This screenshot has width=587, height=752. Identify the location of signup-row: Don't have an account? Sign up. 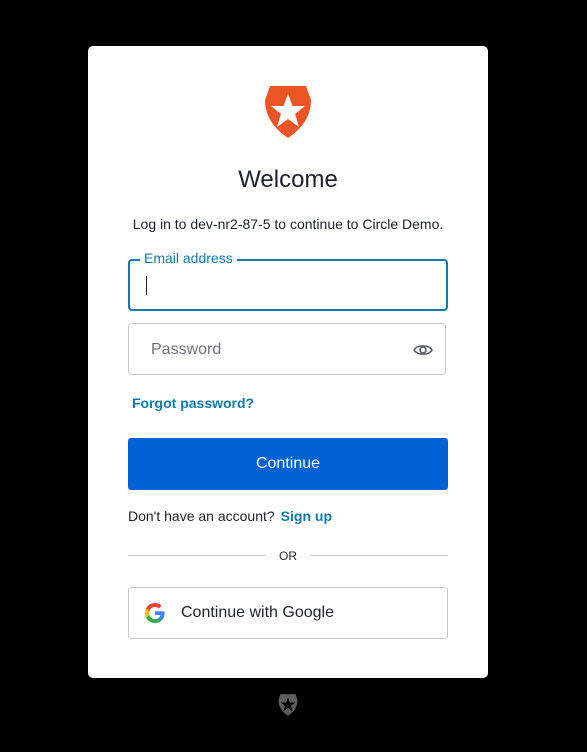
(230, 516).